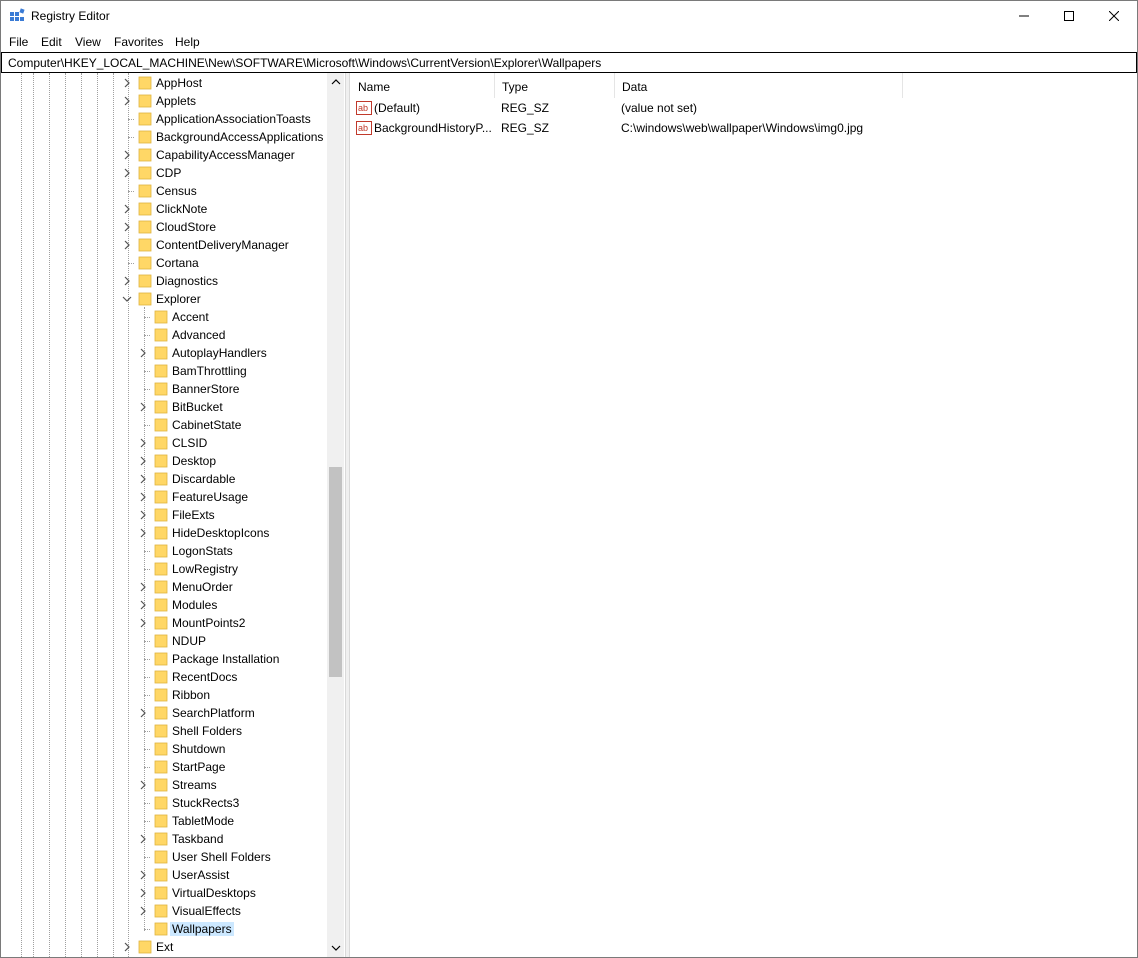 The height and width of the screenshot is (958, 1138). I want to click on tree-item-label: Shell Folders, so click(207, 731).